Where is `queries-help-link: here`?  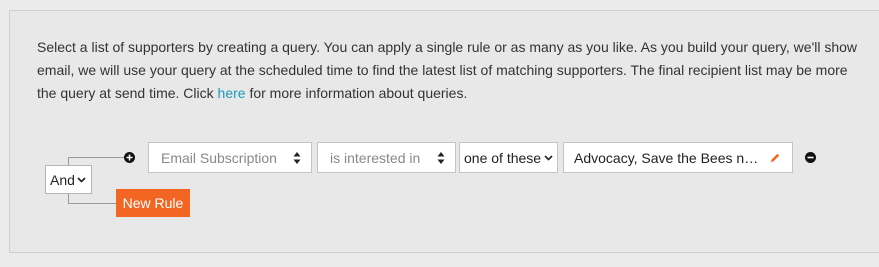 queries-help-link: here is located at coordinates (232, 93).